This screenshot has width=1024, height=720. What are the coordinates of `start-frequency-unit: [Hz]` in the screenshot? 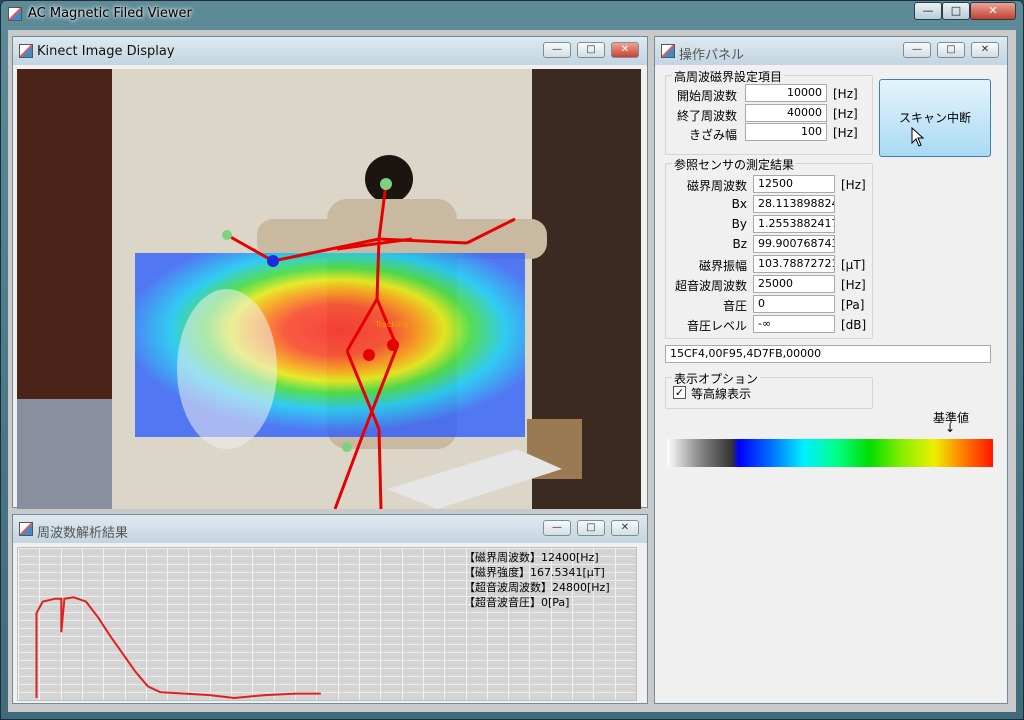 It's located at (845, 94).